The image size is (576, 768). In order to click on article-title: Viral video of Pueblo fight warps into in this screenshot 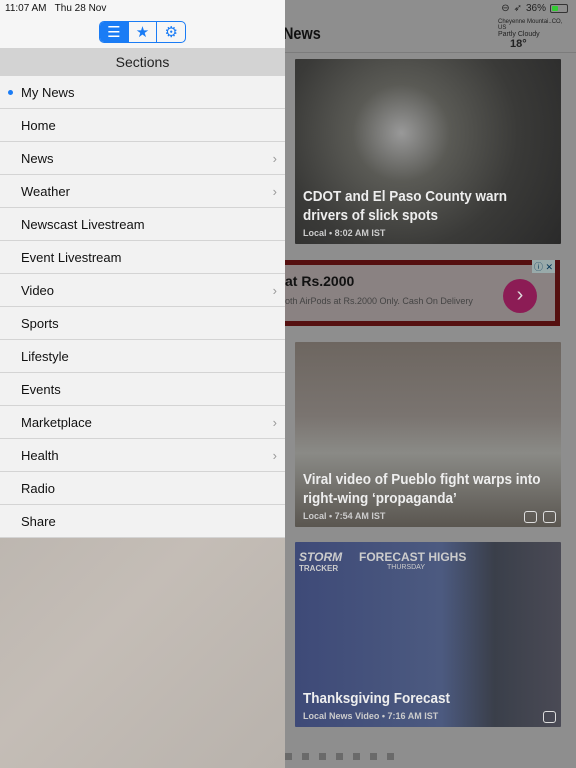, I will do `click(422, 479)`.